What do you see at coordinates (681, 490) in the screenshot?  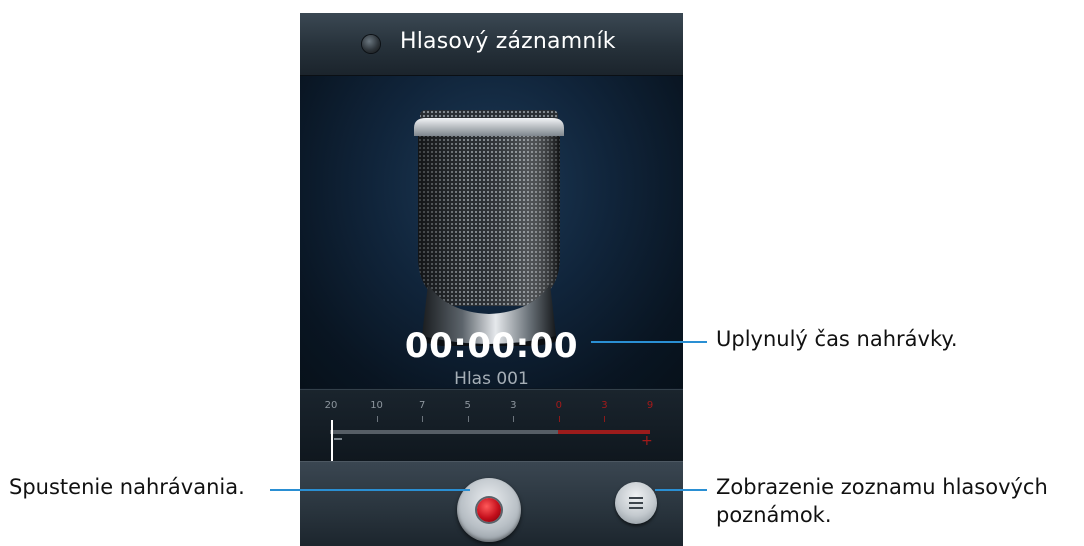 I see `callout-line-list` at bounding box center [681, 490].